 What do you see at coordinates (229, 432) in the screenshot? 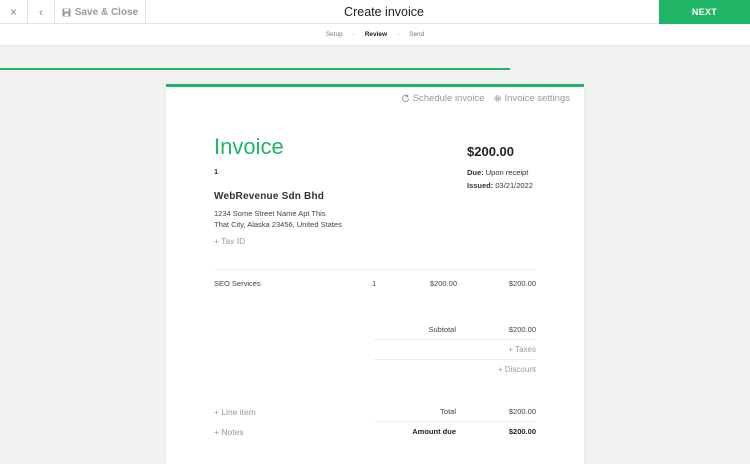
I see `add-notes-link: + Notes` at bounding box center [229, 432].